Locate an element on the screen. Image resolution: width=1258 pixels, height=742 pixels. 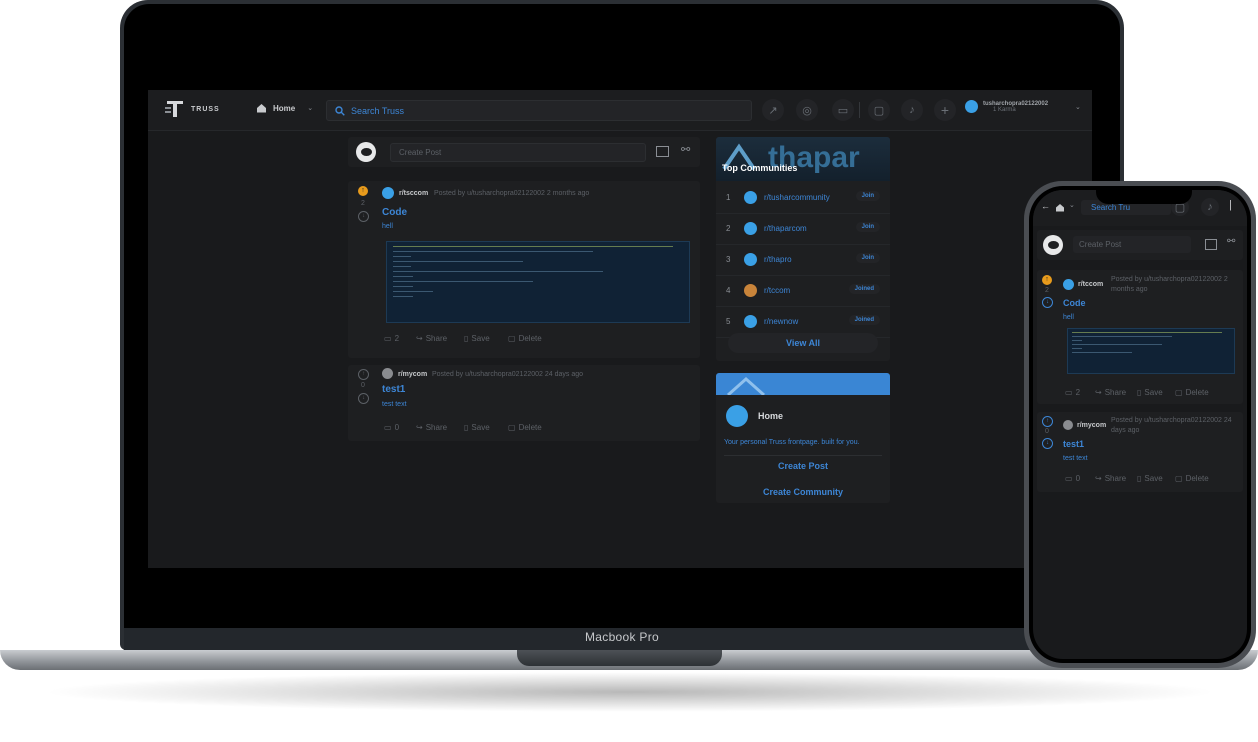
all-icon: ◎ is located at coordinates (807, 110).